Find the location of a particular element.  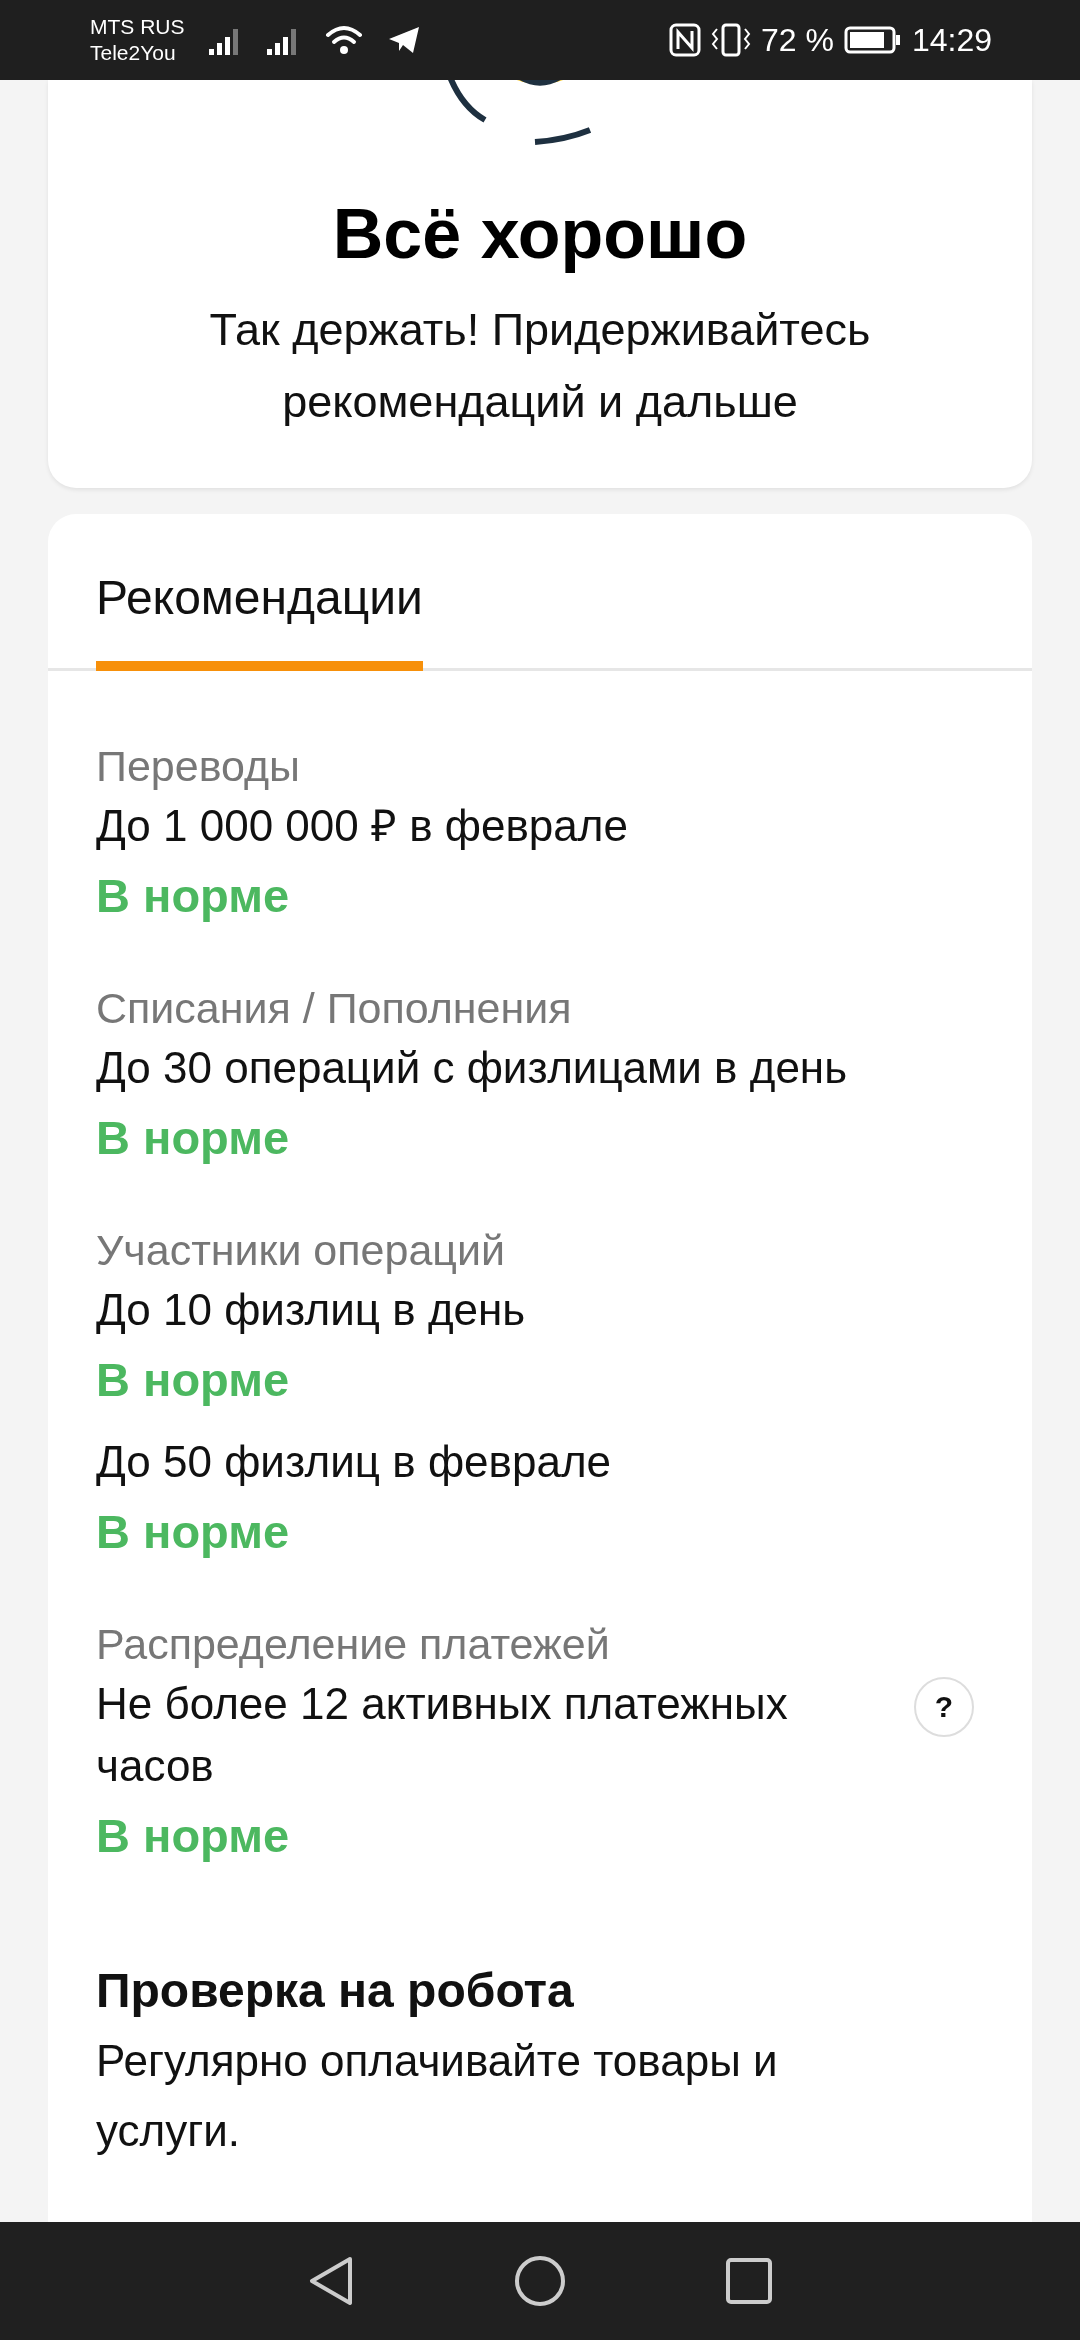

limit-text: Не более 12 активных платежных часов is located at coordinates (442, 1735).